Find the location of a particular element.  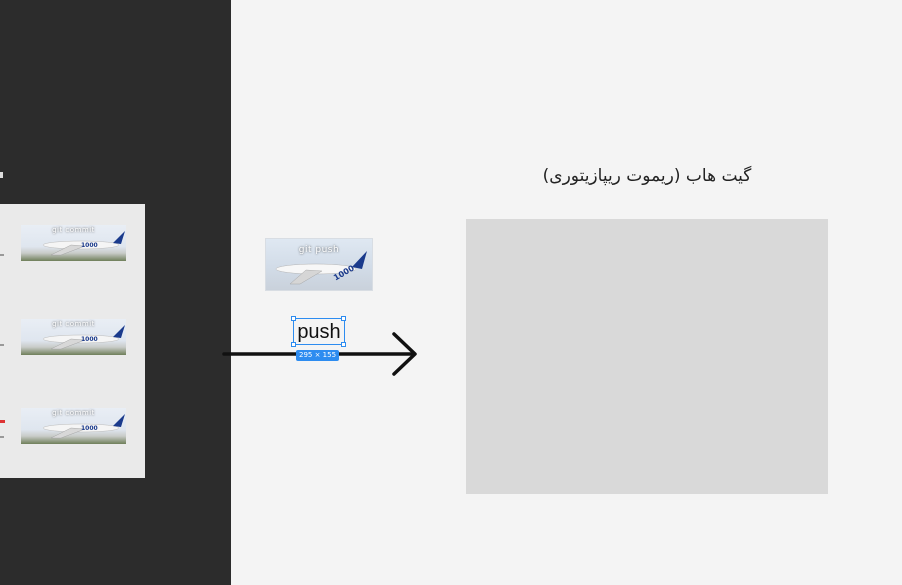

resize-handle-bottom-right is located at coordinates (343, 344).